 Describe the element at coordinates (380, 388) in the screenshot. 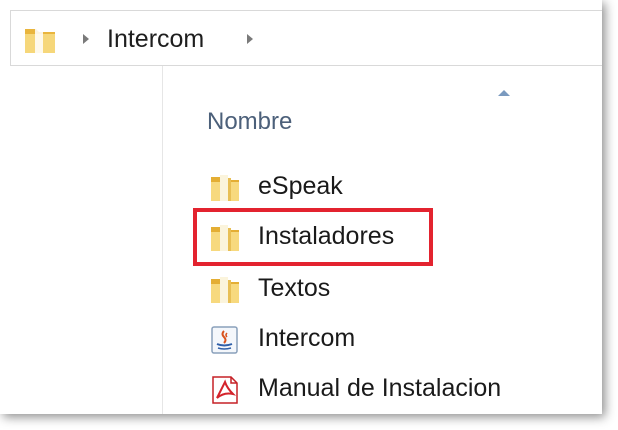

I see `file-name: Manual de Instalacion` at that location.